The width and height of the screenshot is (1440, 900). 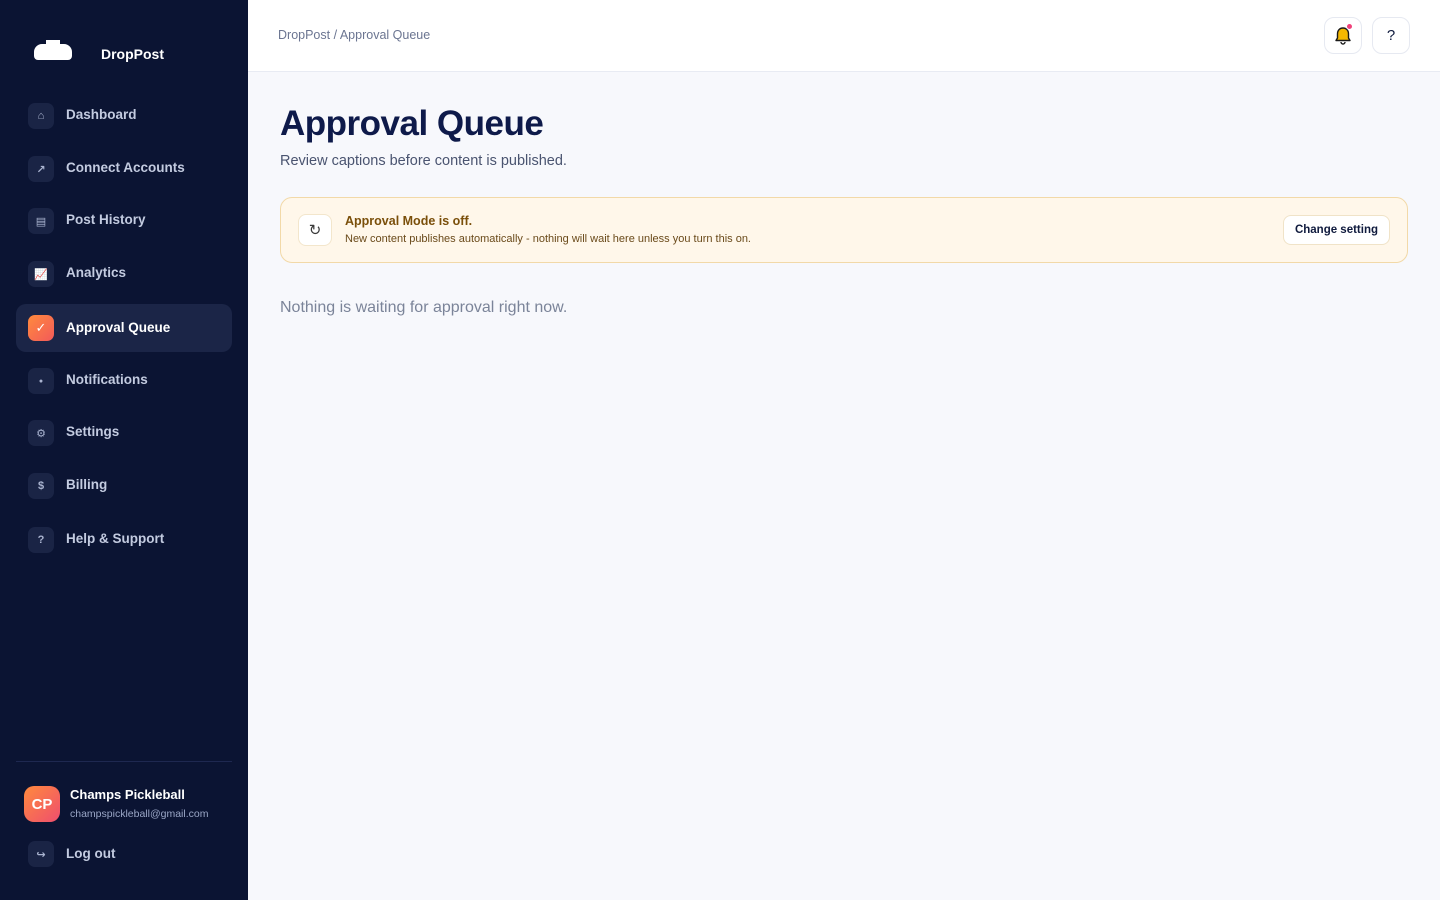 I want to click on sidebar-item-settings: ⚙ Settings, so click(x=124, y=433).